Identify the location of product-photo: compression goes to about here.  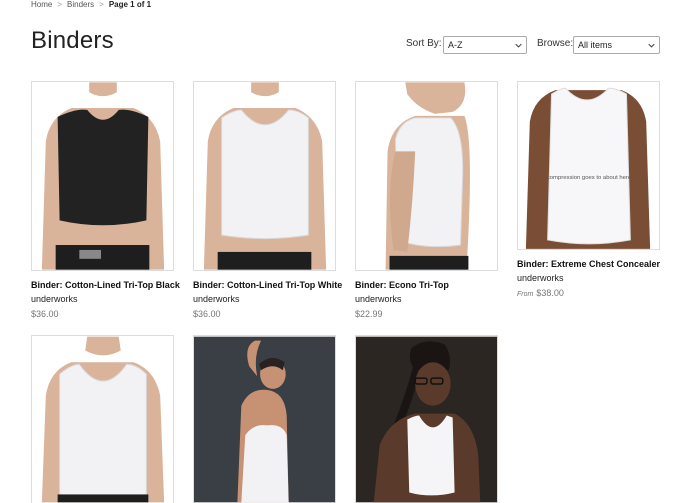
(588, 165).